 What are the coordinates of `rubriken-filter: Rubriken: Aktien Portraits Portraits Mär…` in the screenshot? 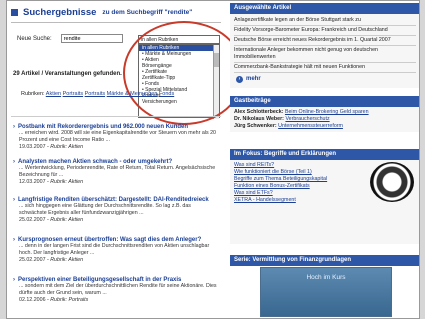 It's located at (121, 94).